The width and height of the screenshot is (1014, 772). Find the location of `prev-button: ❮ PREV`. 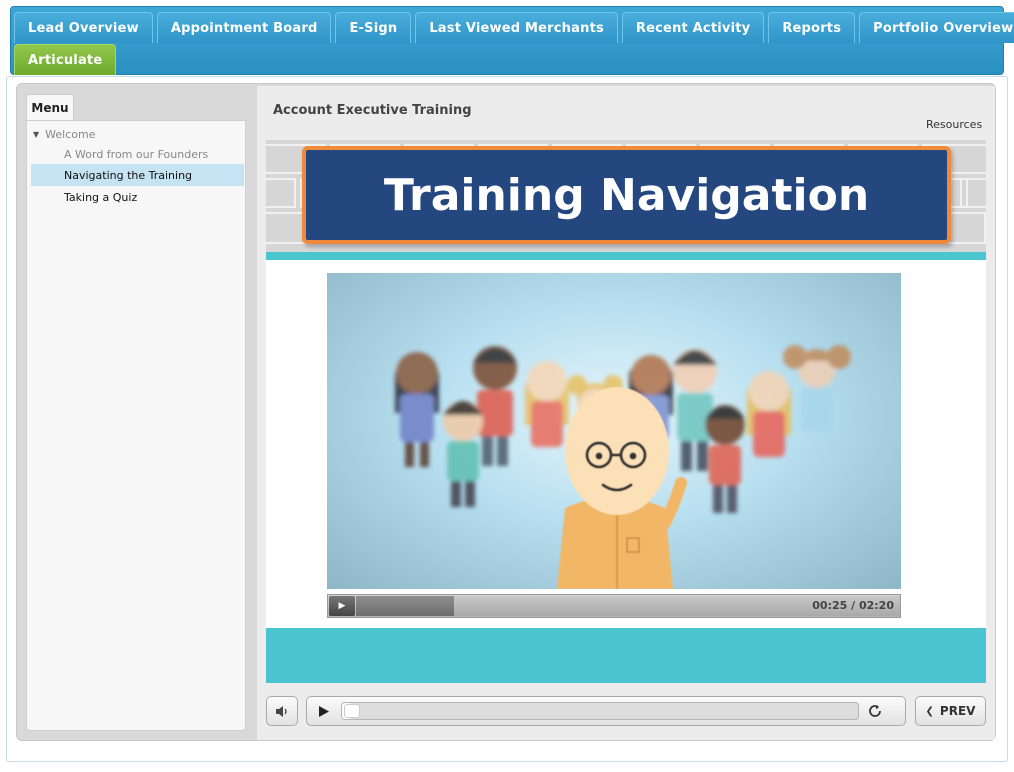

prev-button: ❮ PREV is located at coordinates (950, 711).